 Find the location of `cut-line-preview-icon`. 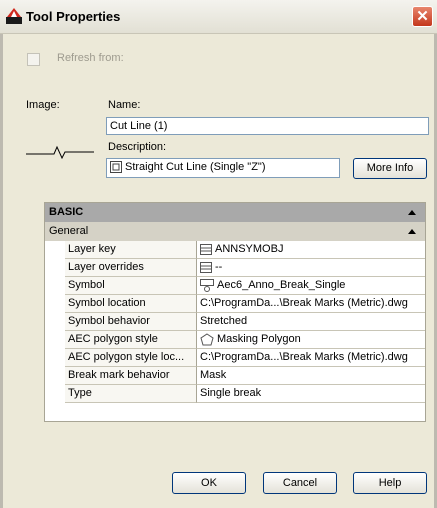

cut-line-preview-icon is located at coordinates (60, 152).